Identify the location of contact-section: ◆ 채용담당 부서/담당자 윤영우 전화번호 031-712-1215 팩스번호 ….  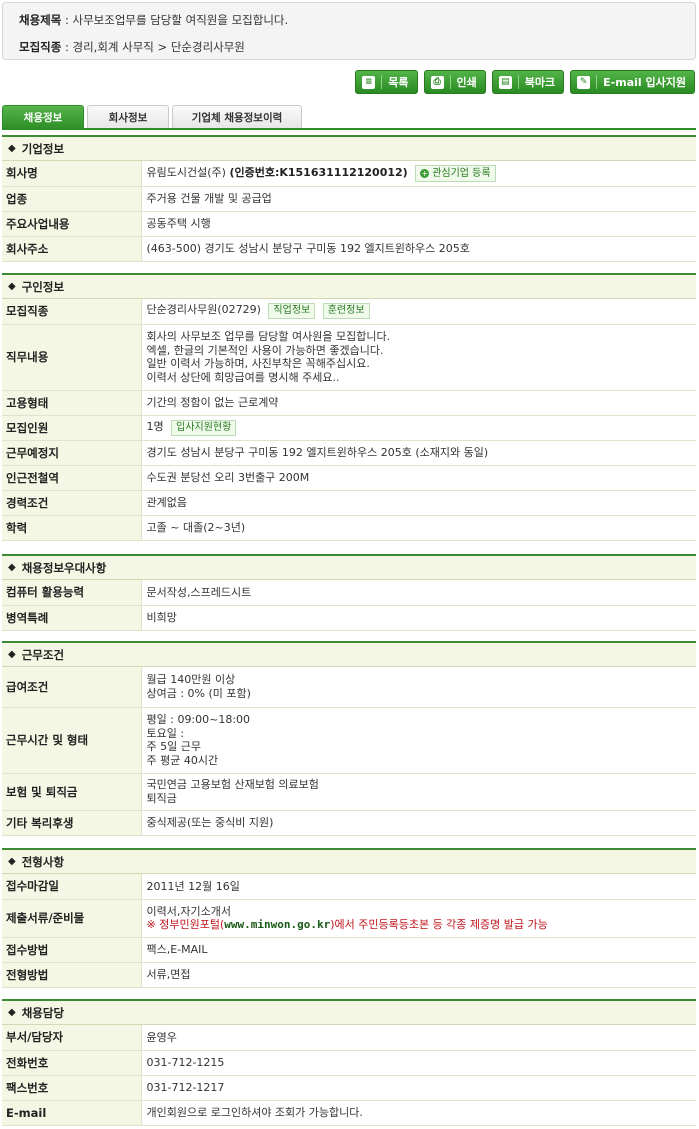
(349, 1062).